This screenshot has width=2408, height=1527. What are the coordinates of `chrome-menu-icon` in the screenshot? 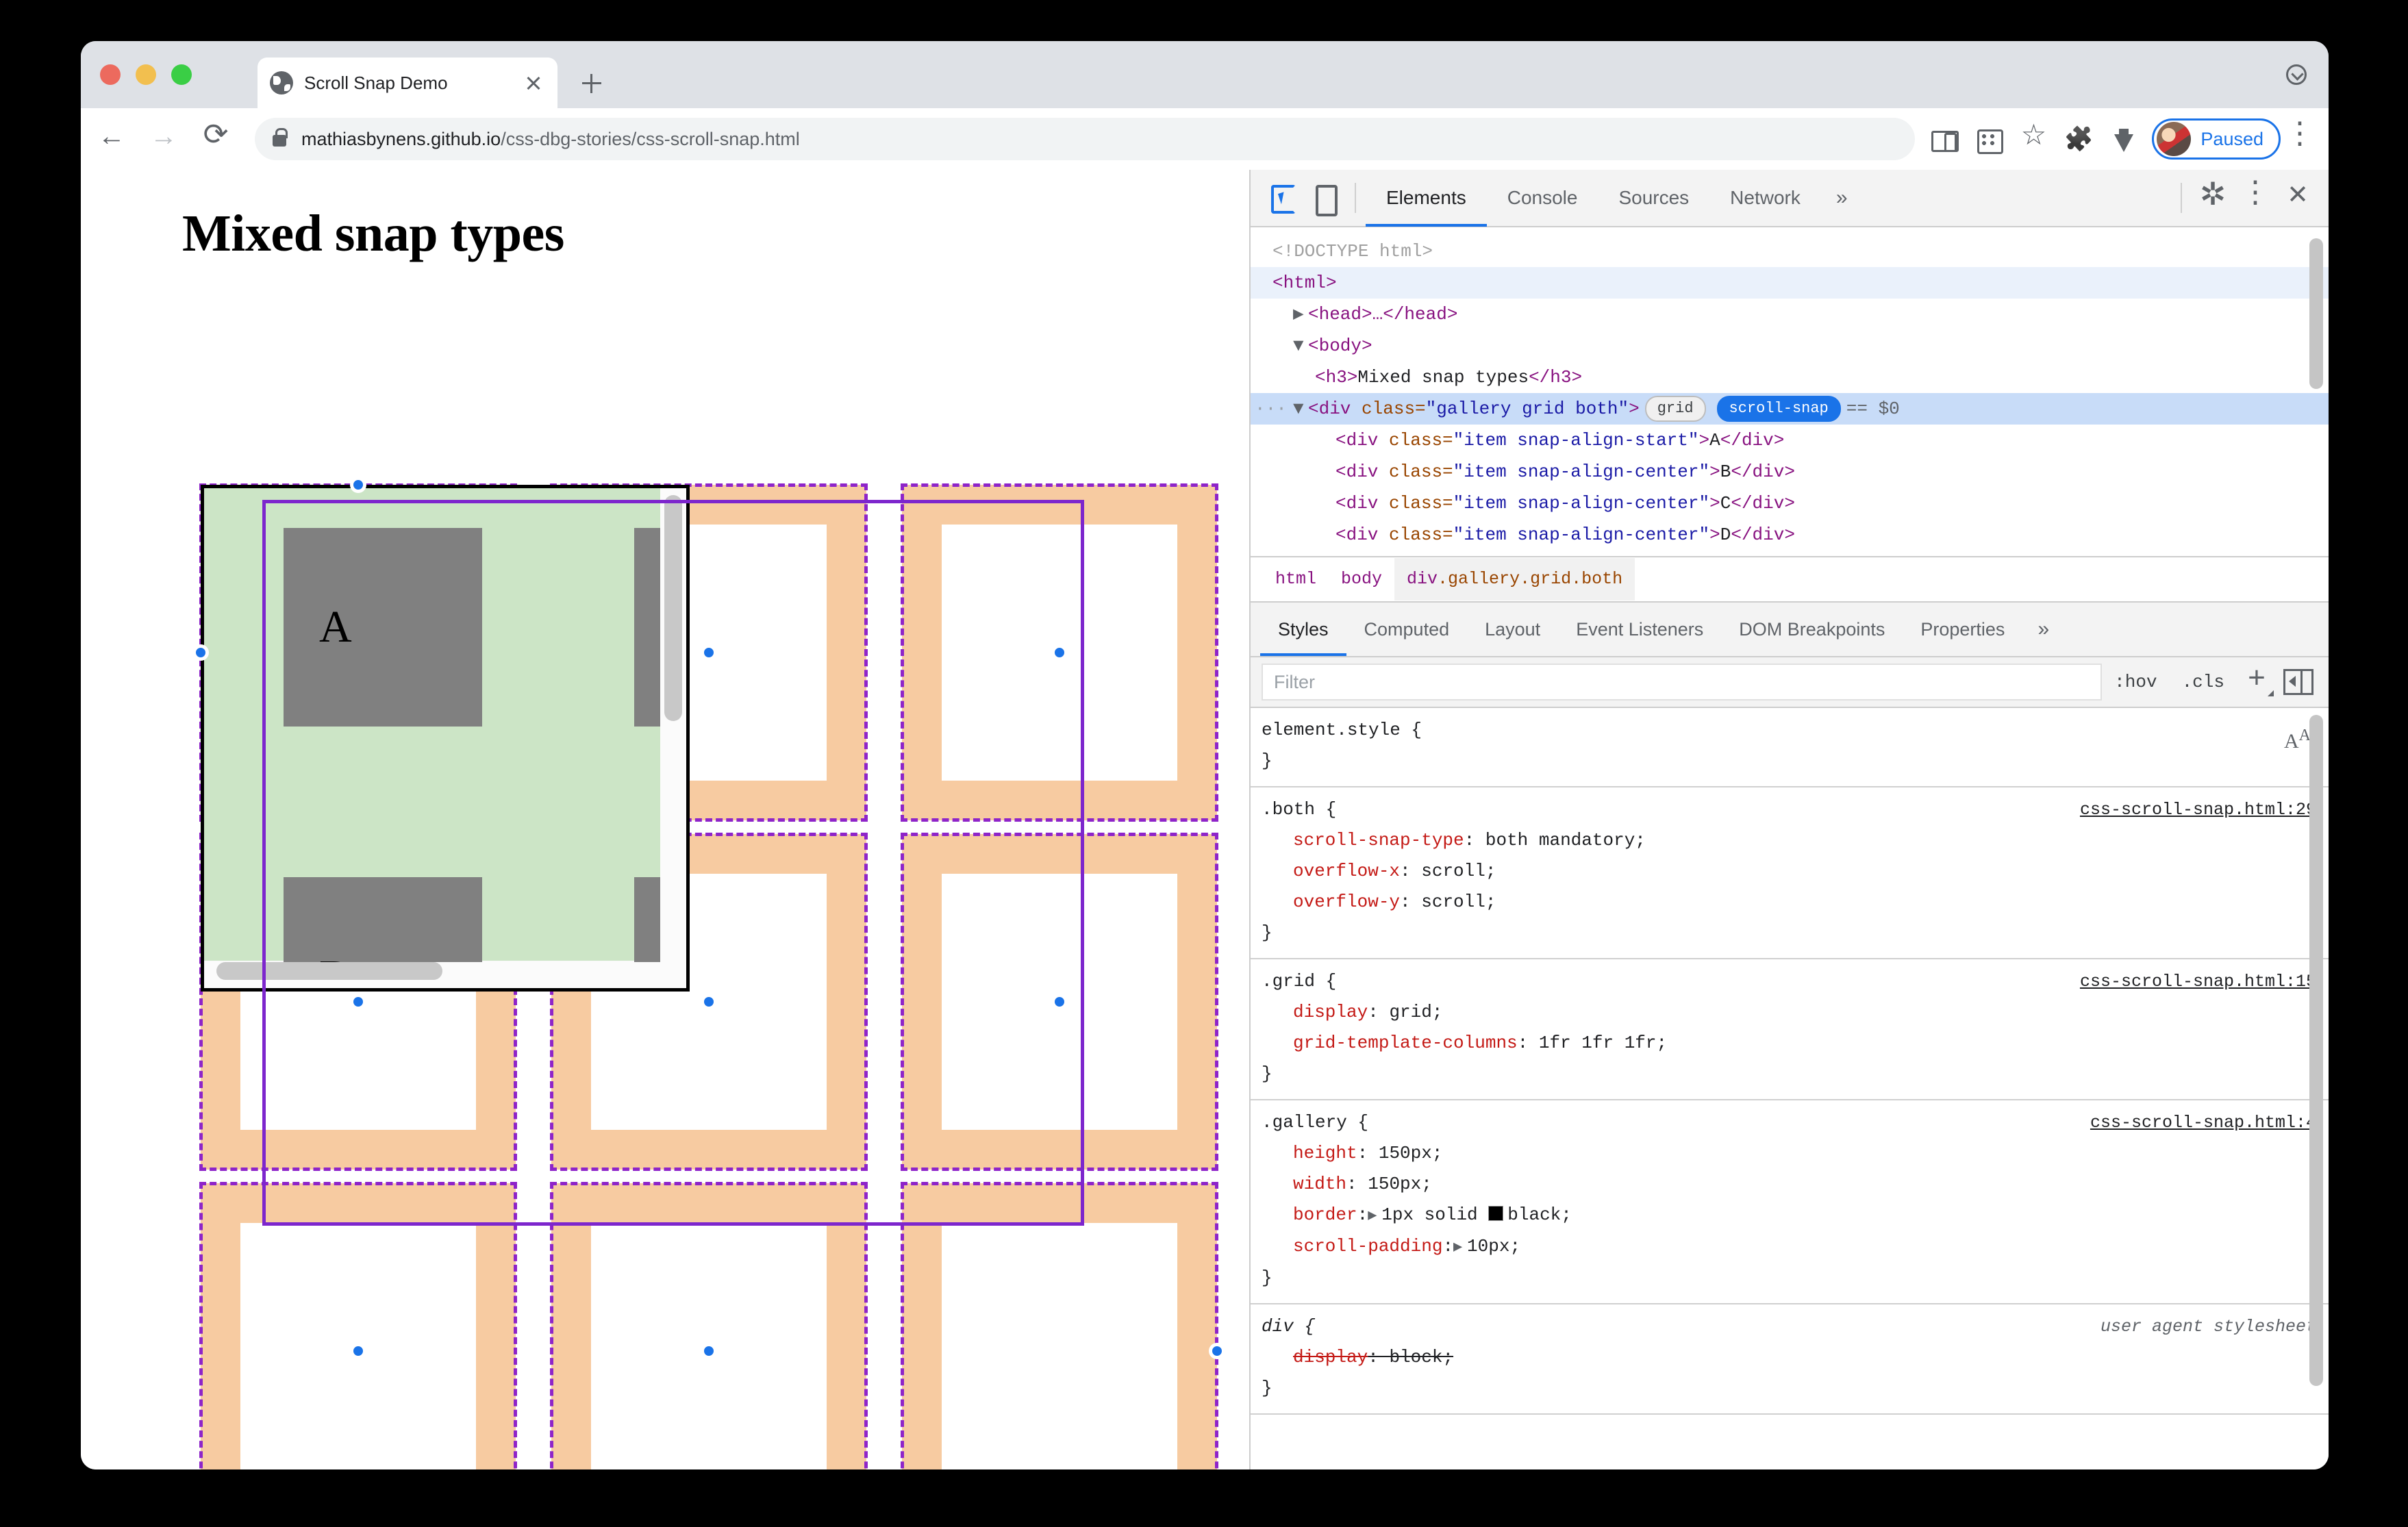 It's located at (2300, 136).